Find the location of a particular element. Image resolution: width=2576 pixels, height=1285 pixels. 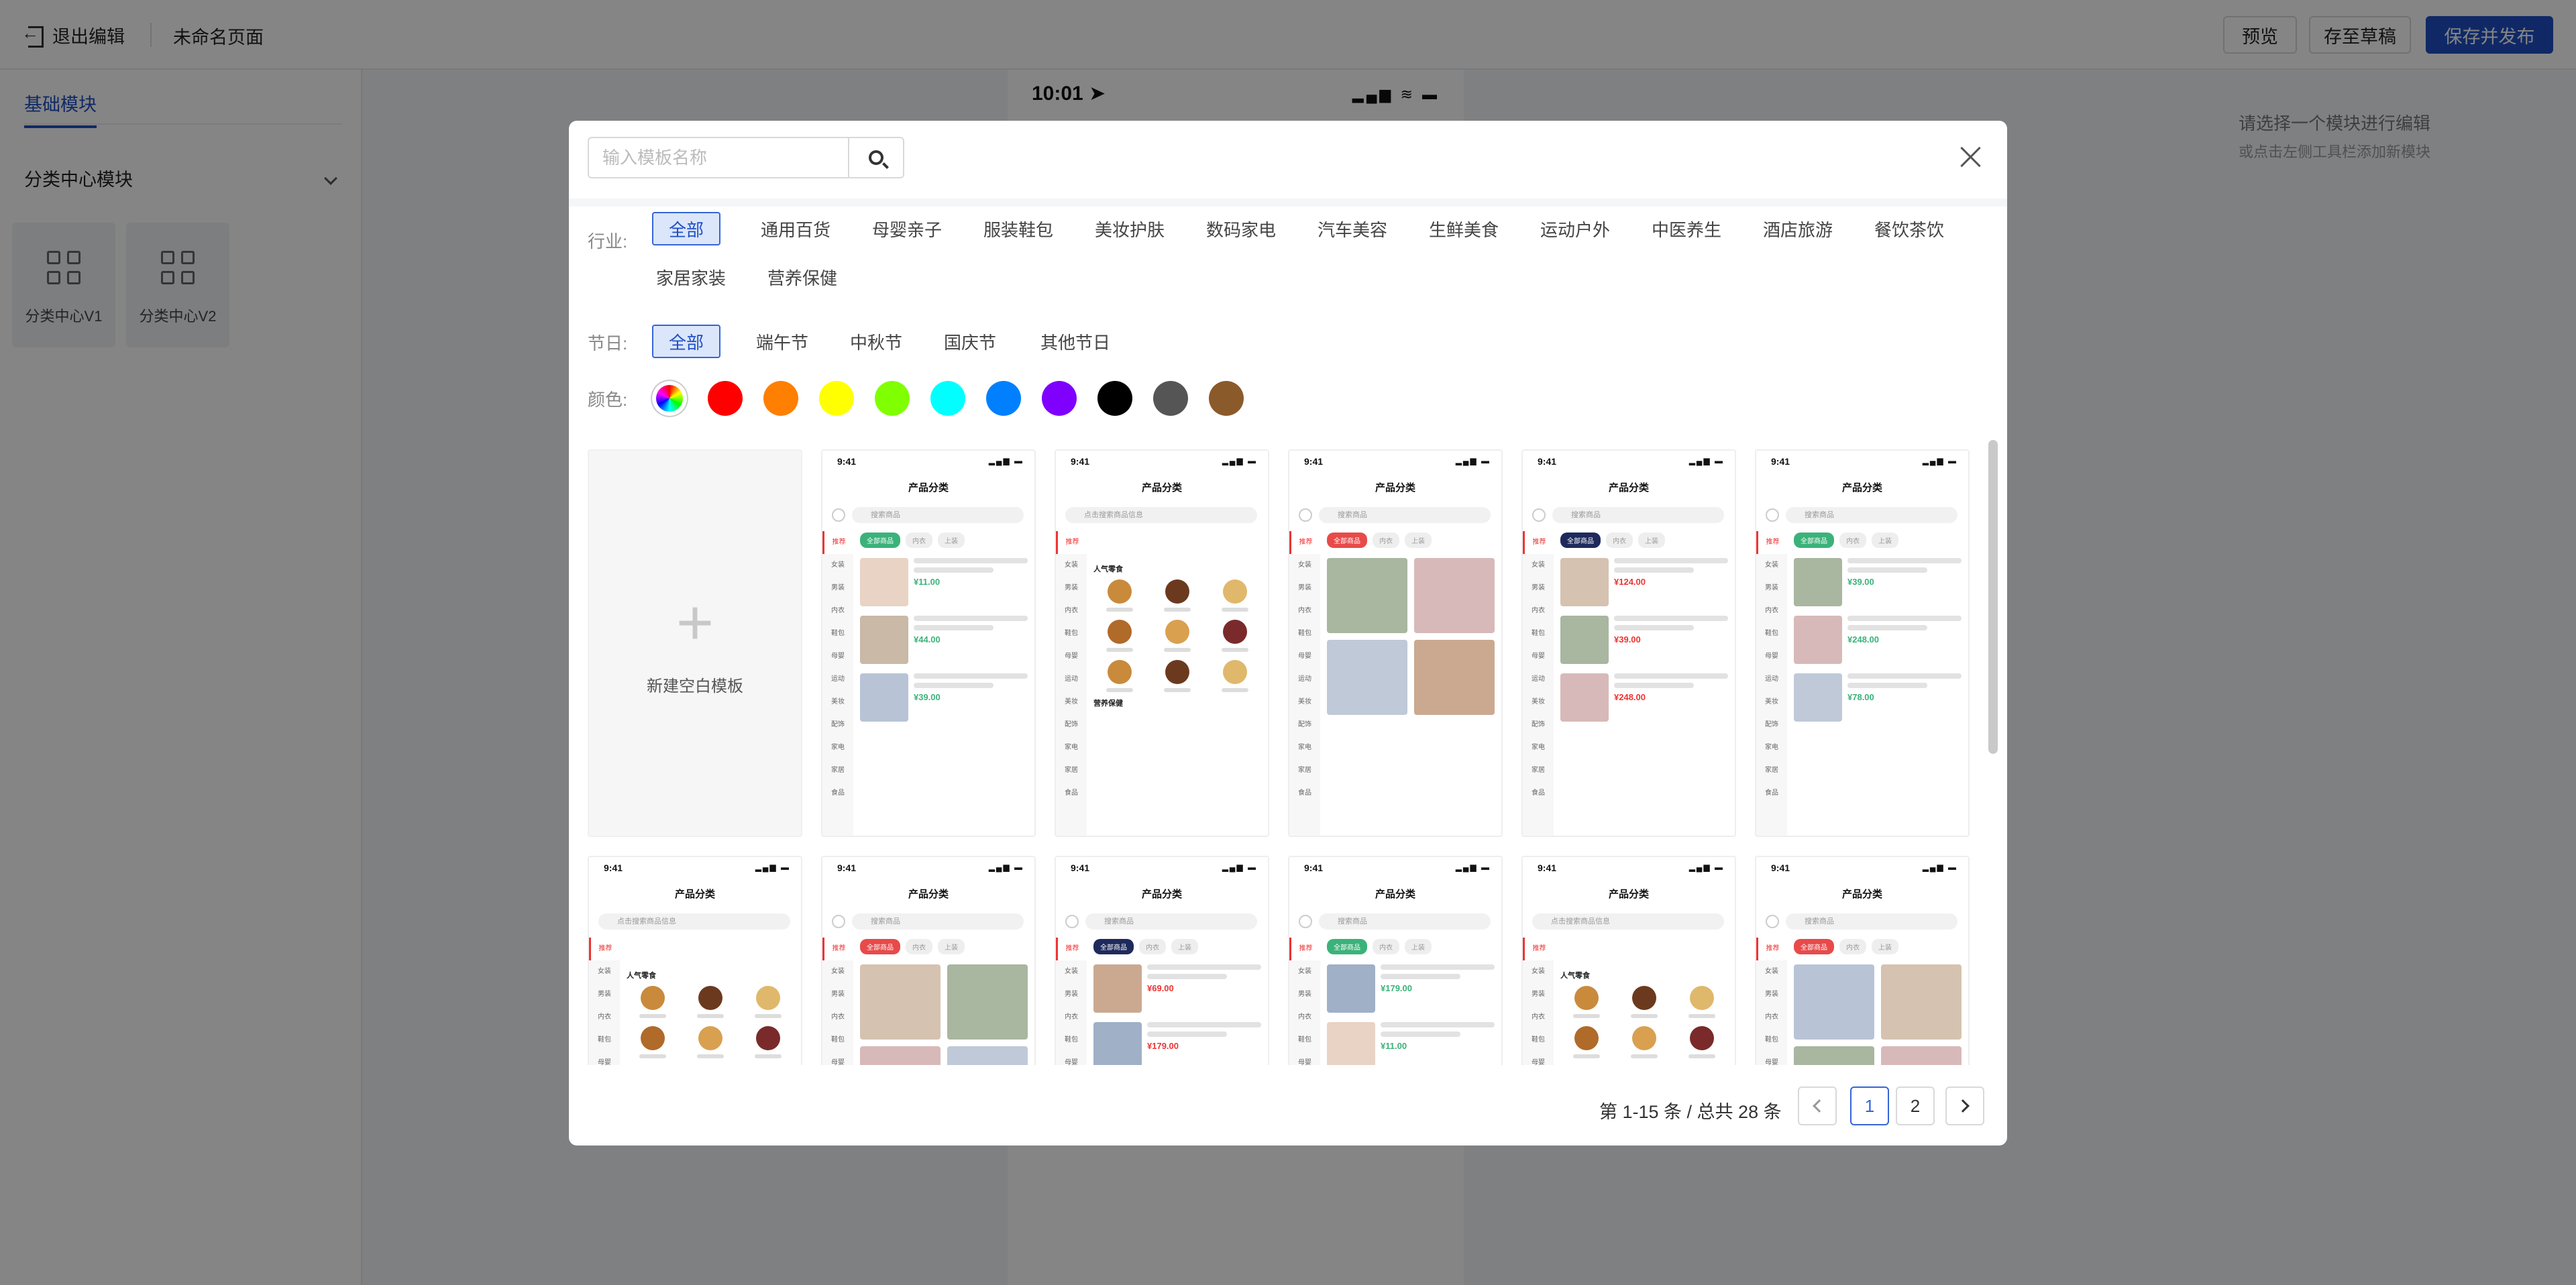

mini-price: ¥179.00 is located at coordinates (1163, 1046).